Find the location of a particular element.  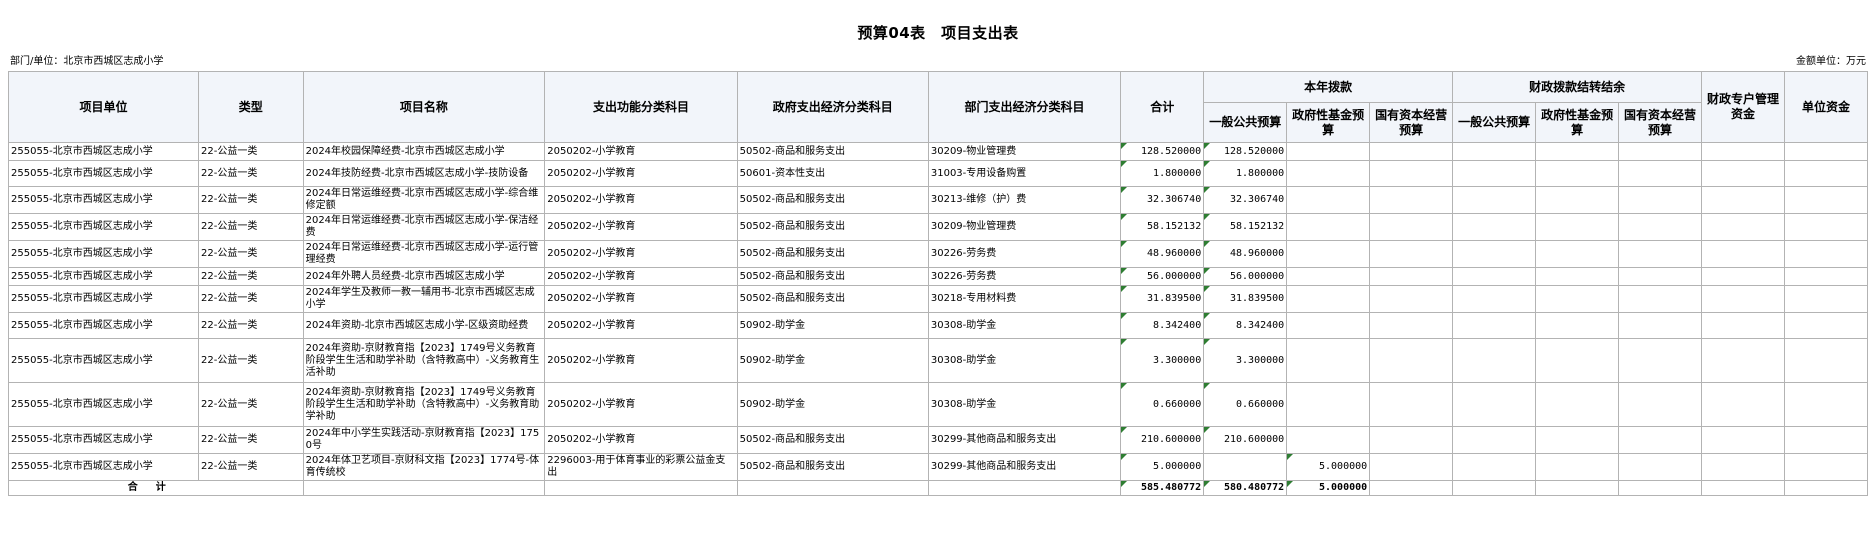

header-current: 本年拨款 is located at coordinates (1328, 87).